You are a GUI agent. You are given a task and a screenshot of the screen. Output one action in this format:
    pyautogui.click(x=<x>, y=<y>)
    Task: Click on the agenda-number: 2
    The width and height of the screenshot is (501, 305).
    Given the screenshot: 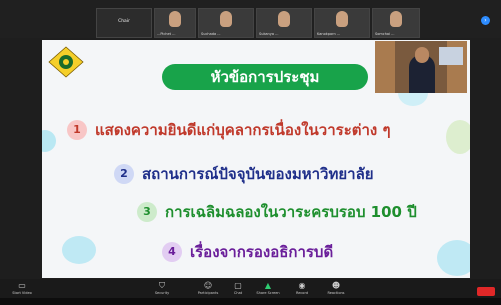 What is the action you would take?
    pyautogui.click(x=124, y=174)
    